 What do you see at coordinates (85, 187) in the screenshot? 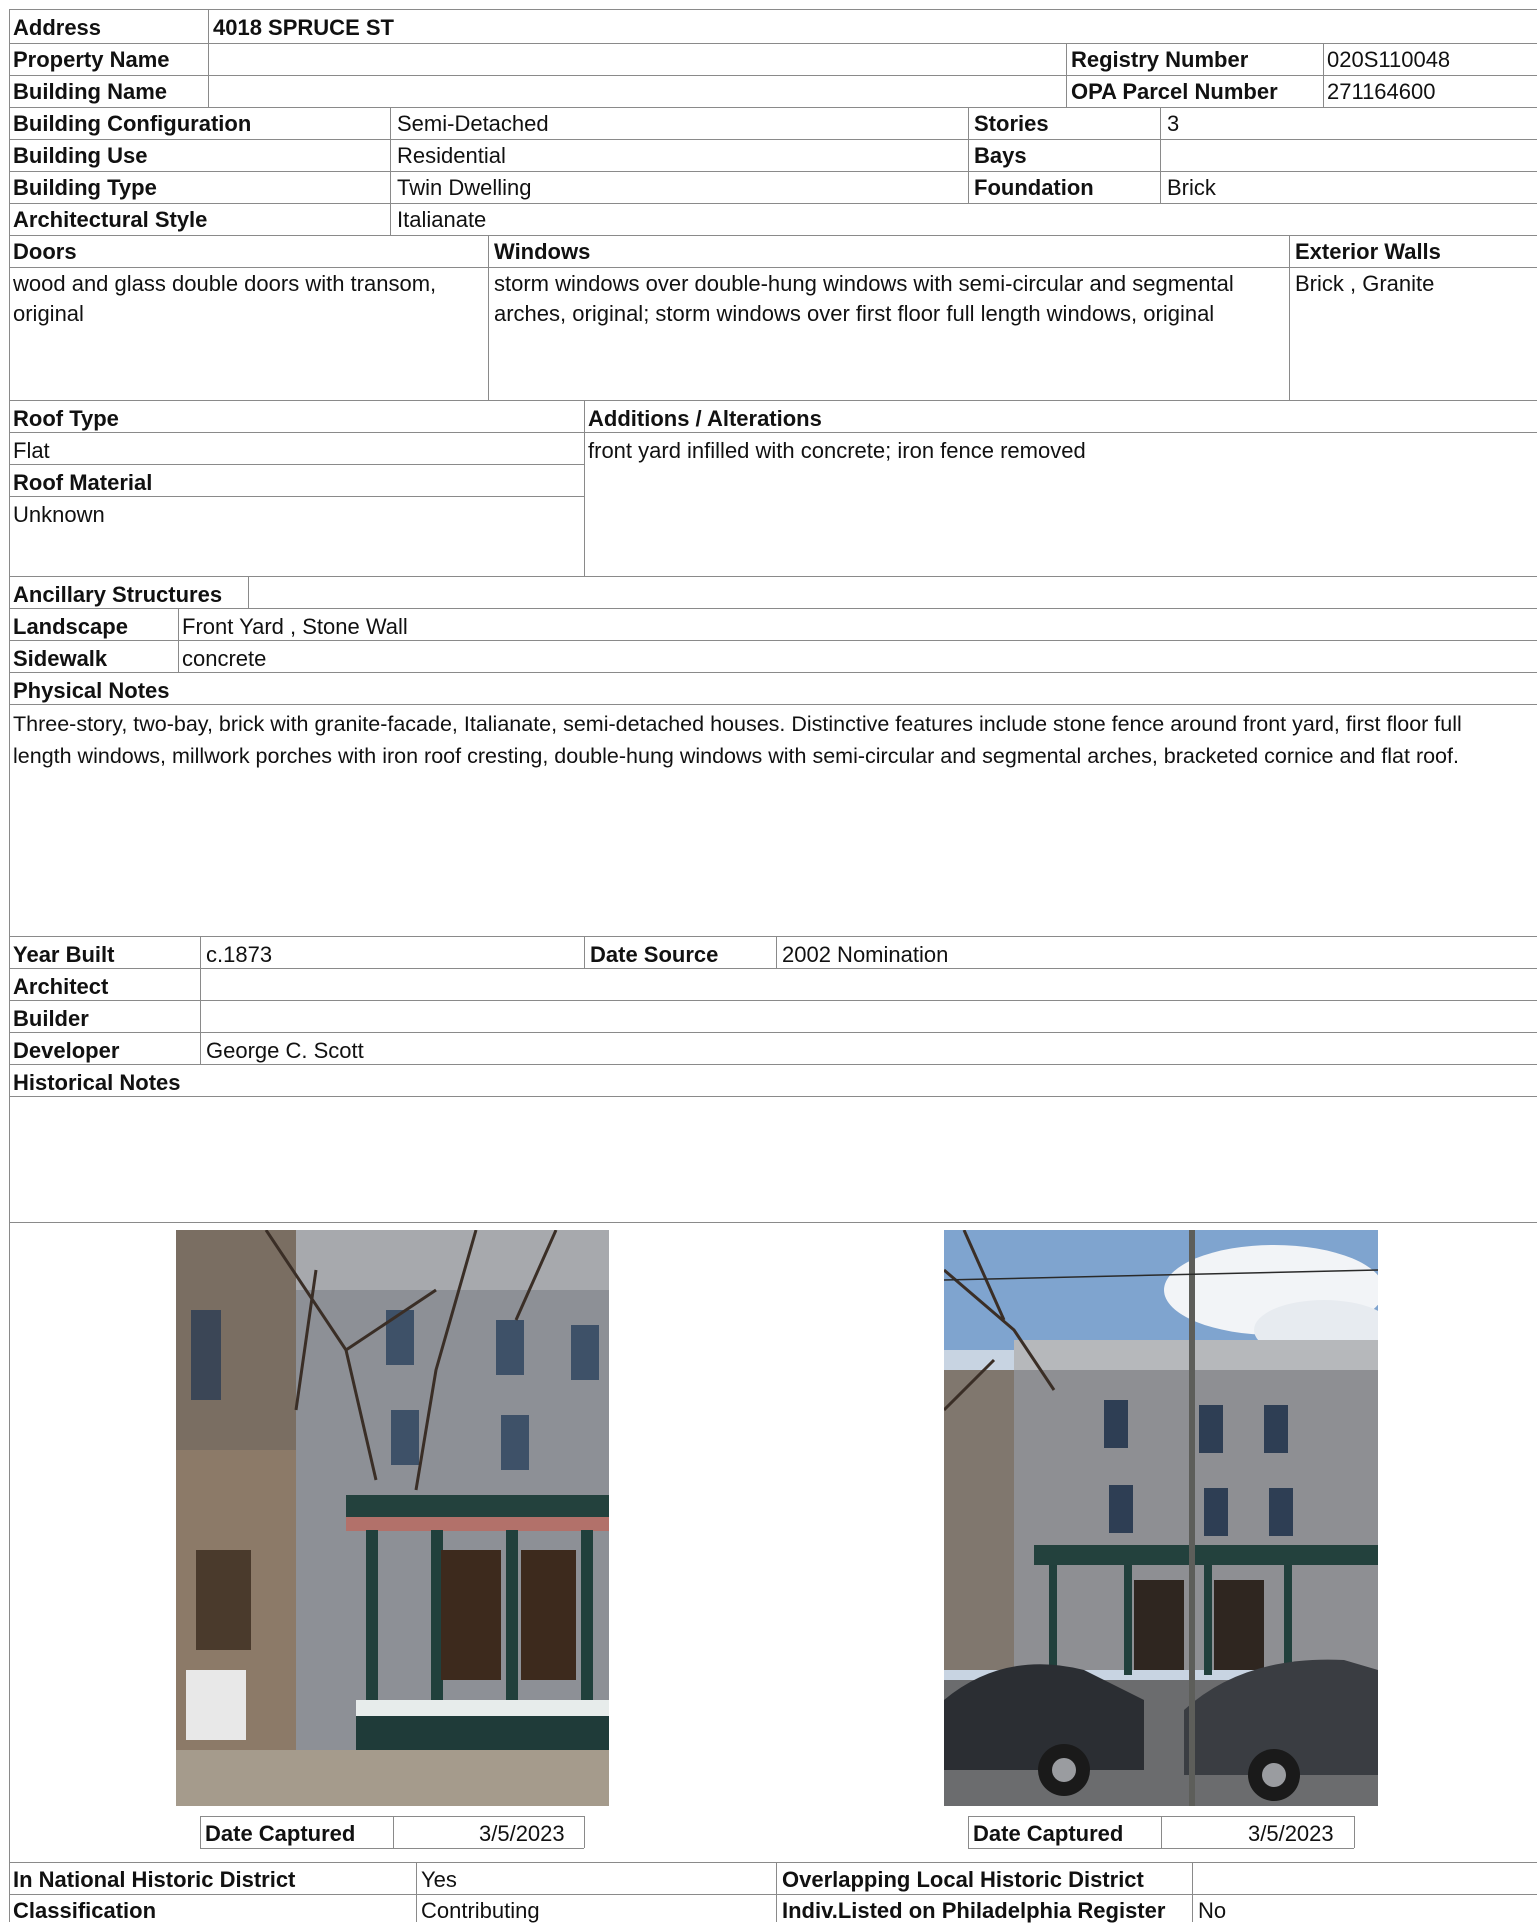
I see `building-type-label: Building Type` at bounding box center [85, 187].